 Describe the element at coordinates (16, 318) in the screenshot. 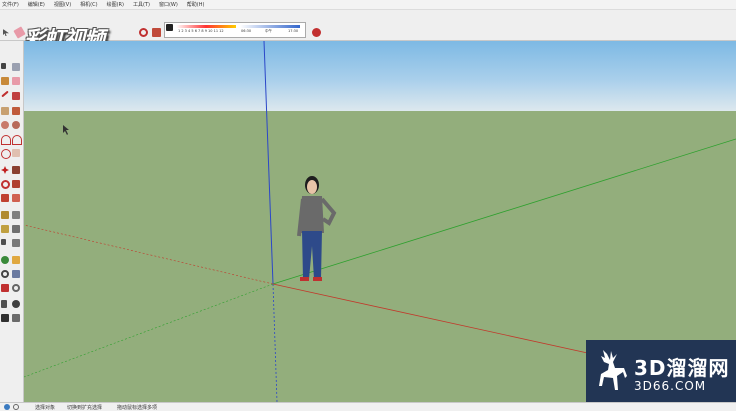

I see `section-plane-icon` at that location.